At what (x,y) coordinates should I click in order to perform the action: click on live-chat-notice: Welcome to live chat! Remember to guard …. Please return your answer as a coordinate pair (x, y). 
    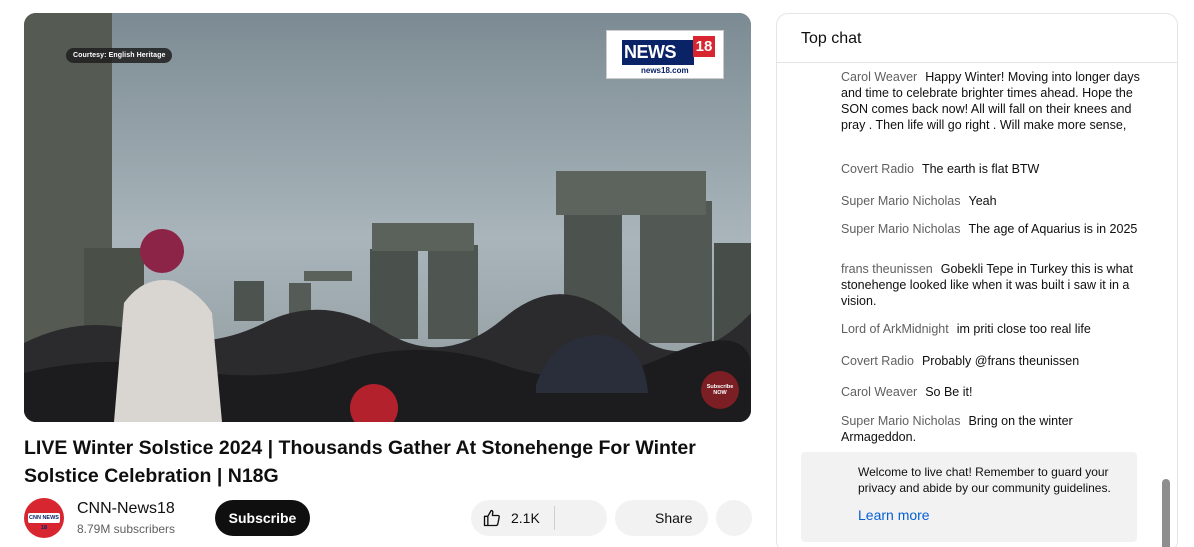
    Looking at the image, I should click on (969, 497).